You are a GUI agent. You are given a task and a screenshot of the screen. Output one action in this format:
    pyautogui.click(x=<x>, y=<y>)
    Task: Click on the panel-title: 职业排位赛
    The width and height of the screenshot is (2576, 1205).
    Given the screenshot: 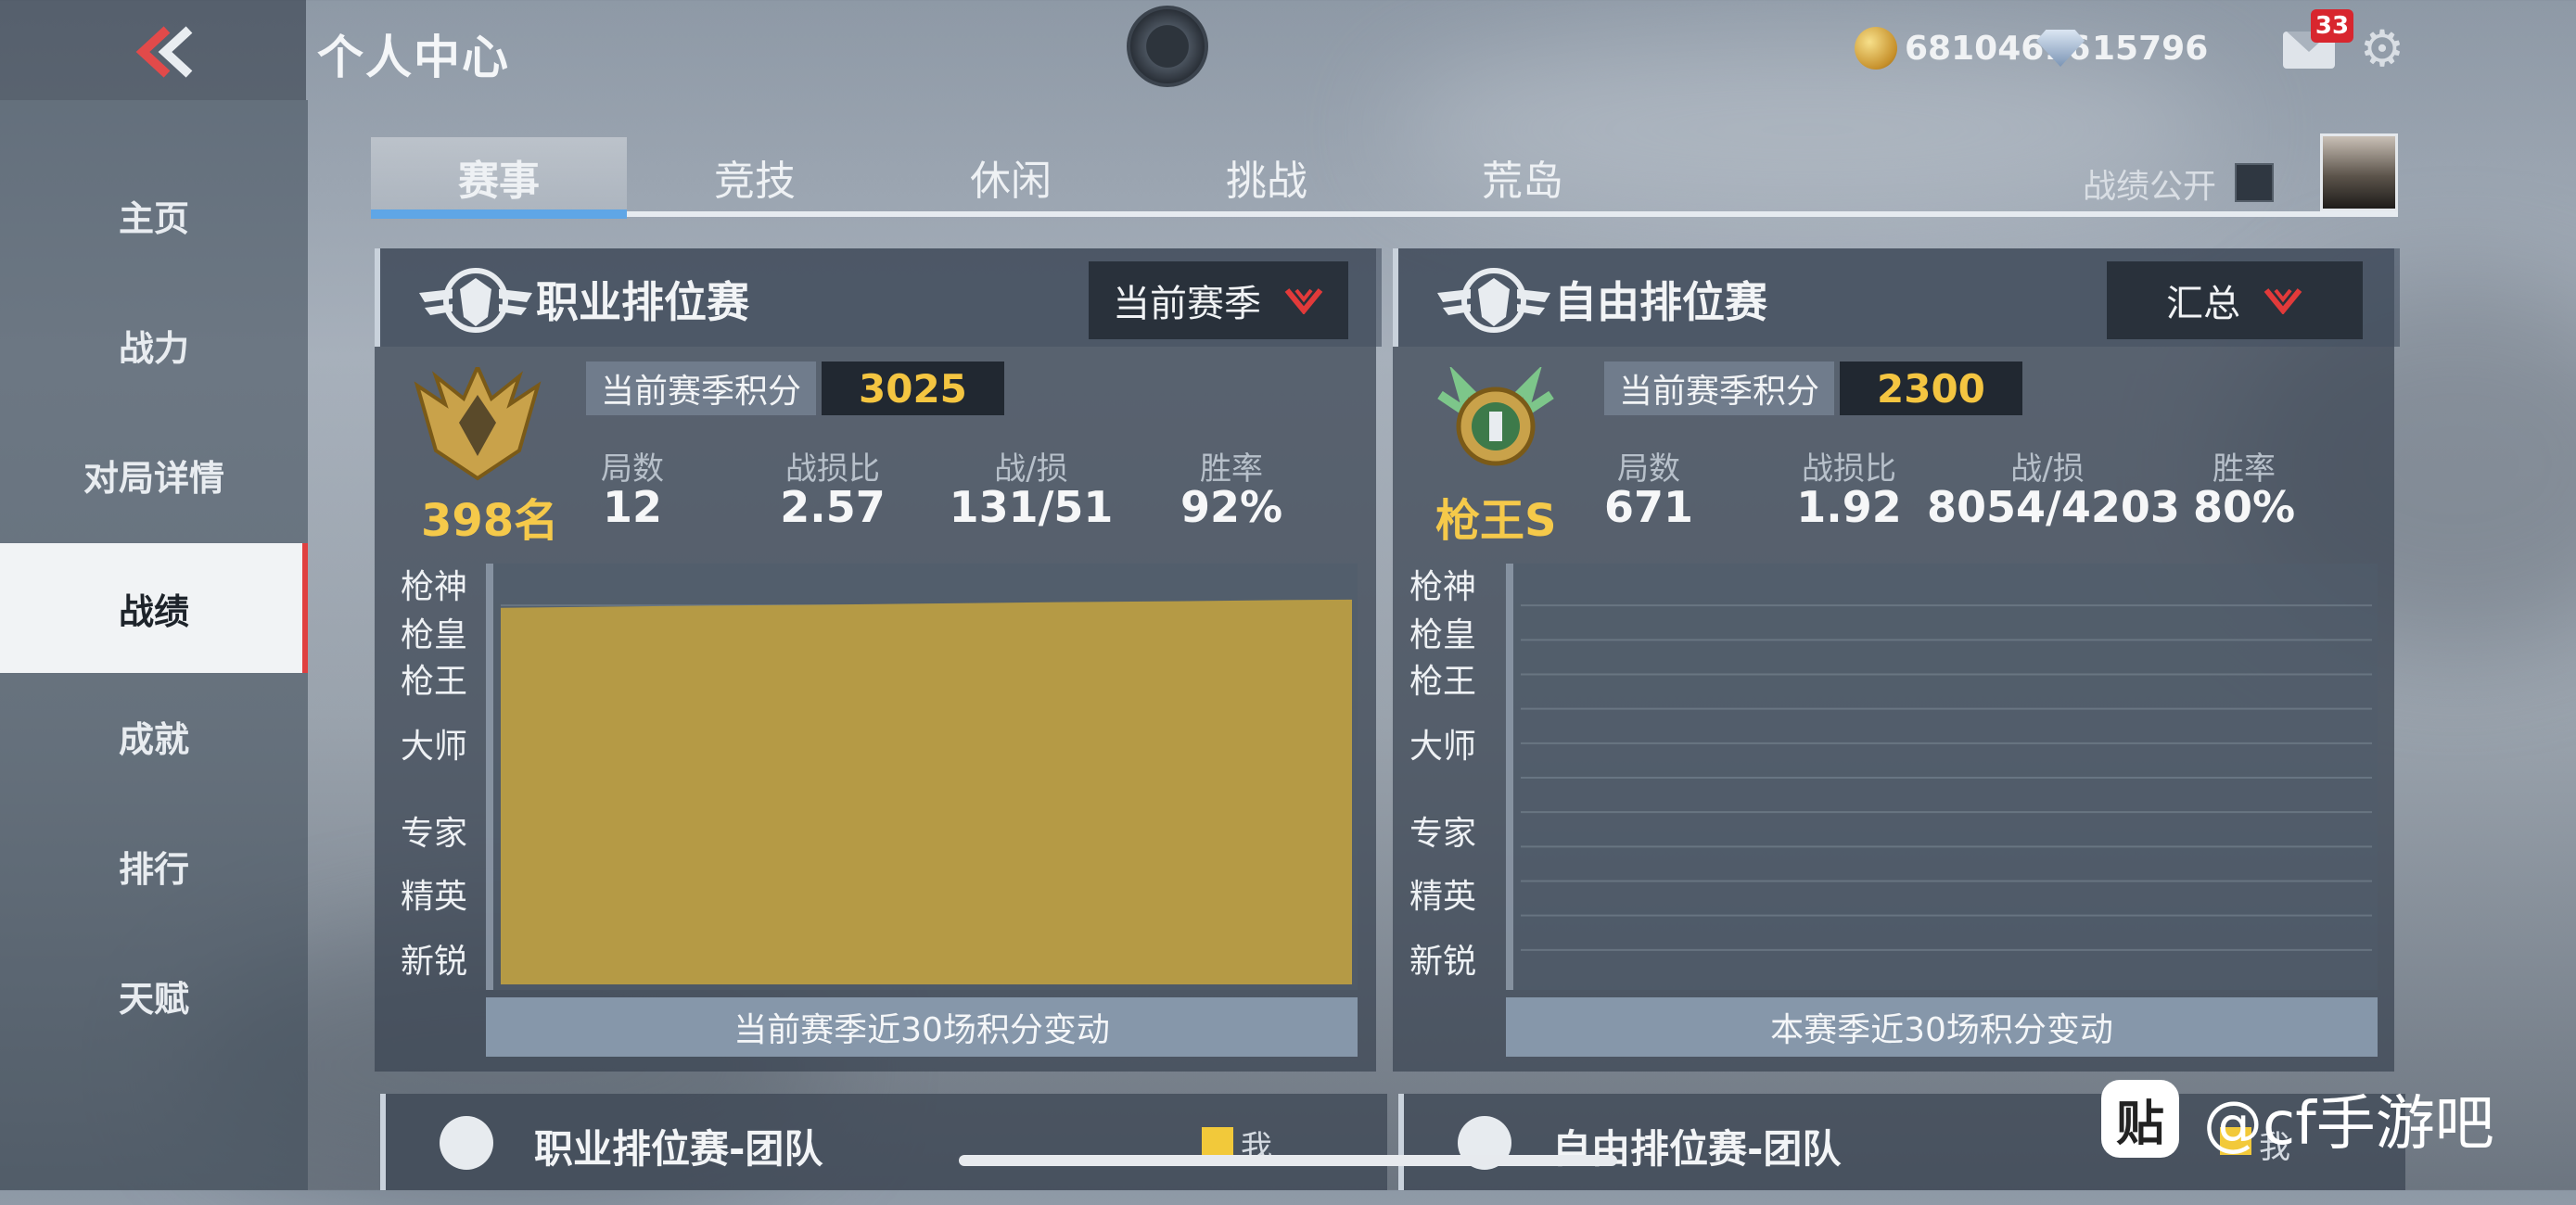 What is the action you would take?
    pyautogui.click(x=642, y=302)
    